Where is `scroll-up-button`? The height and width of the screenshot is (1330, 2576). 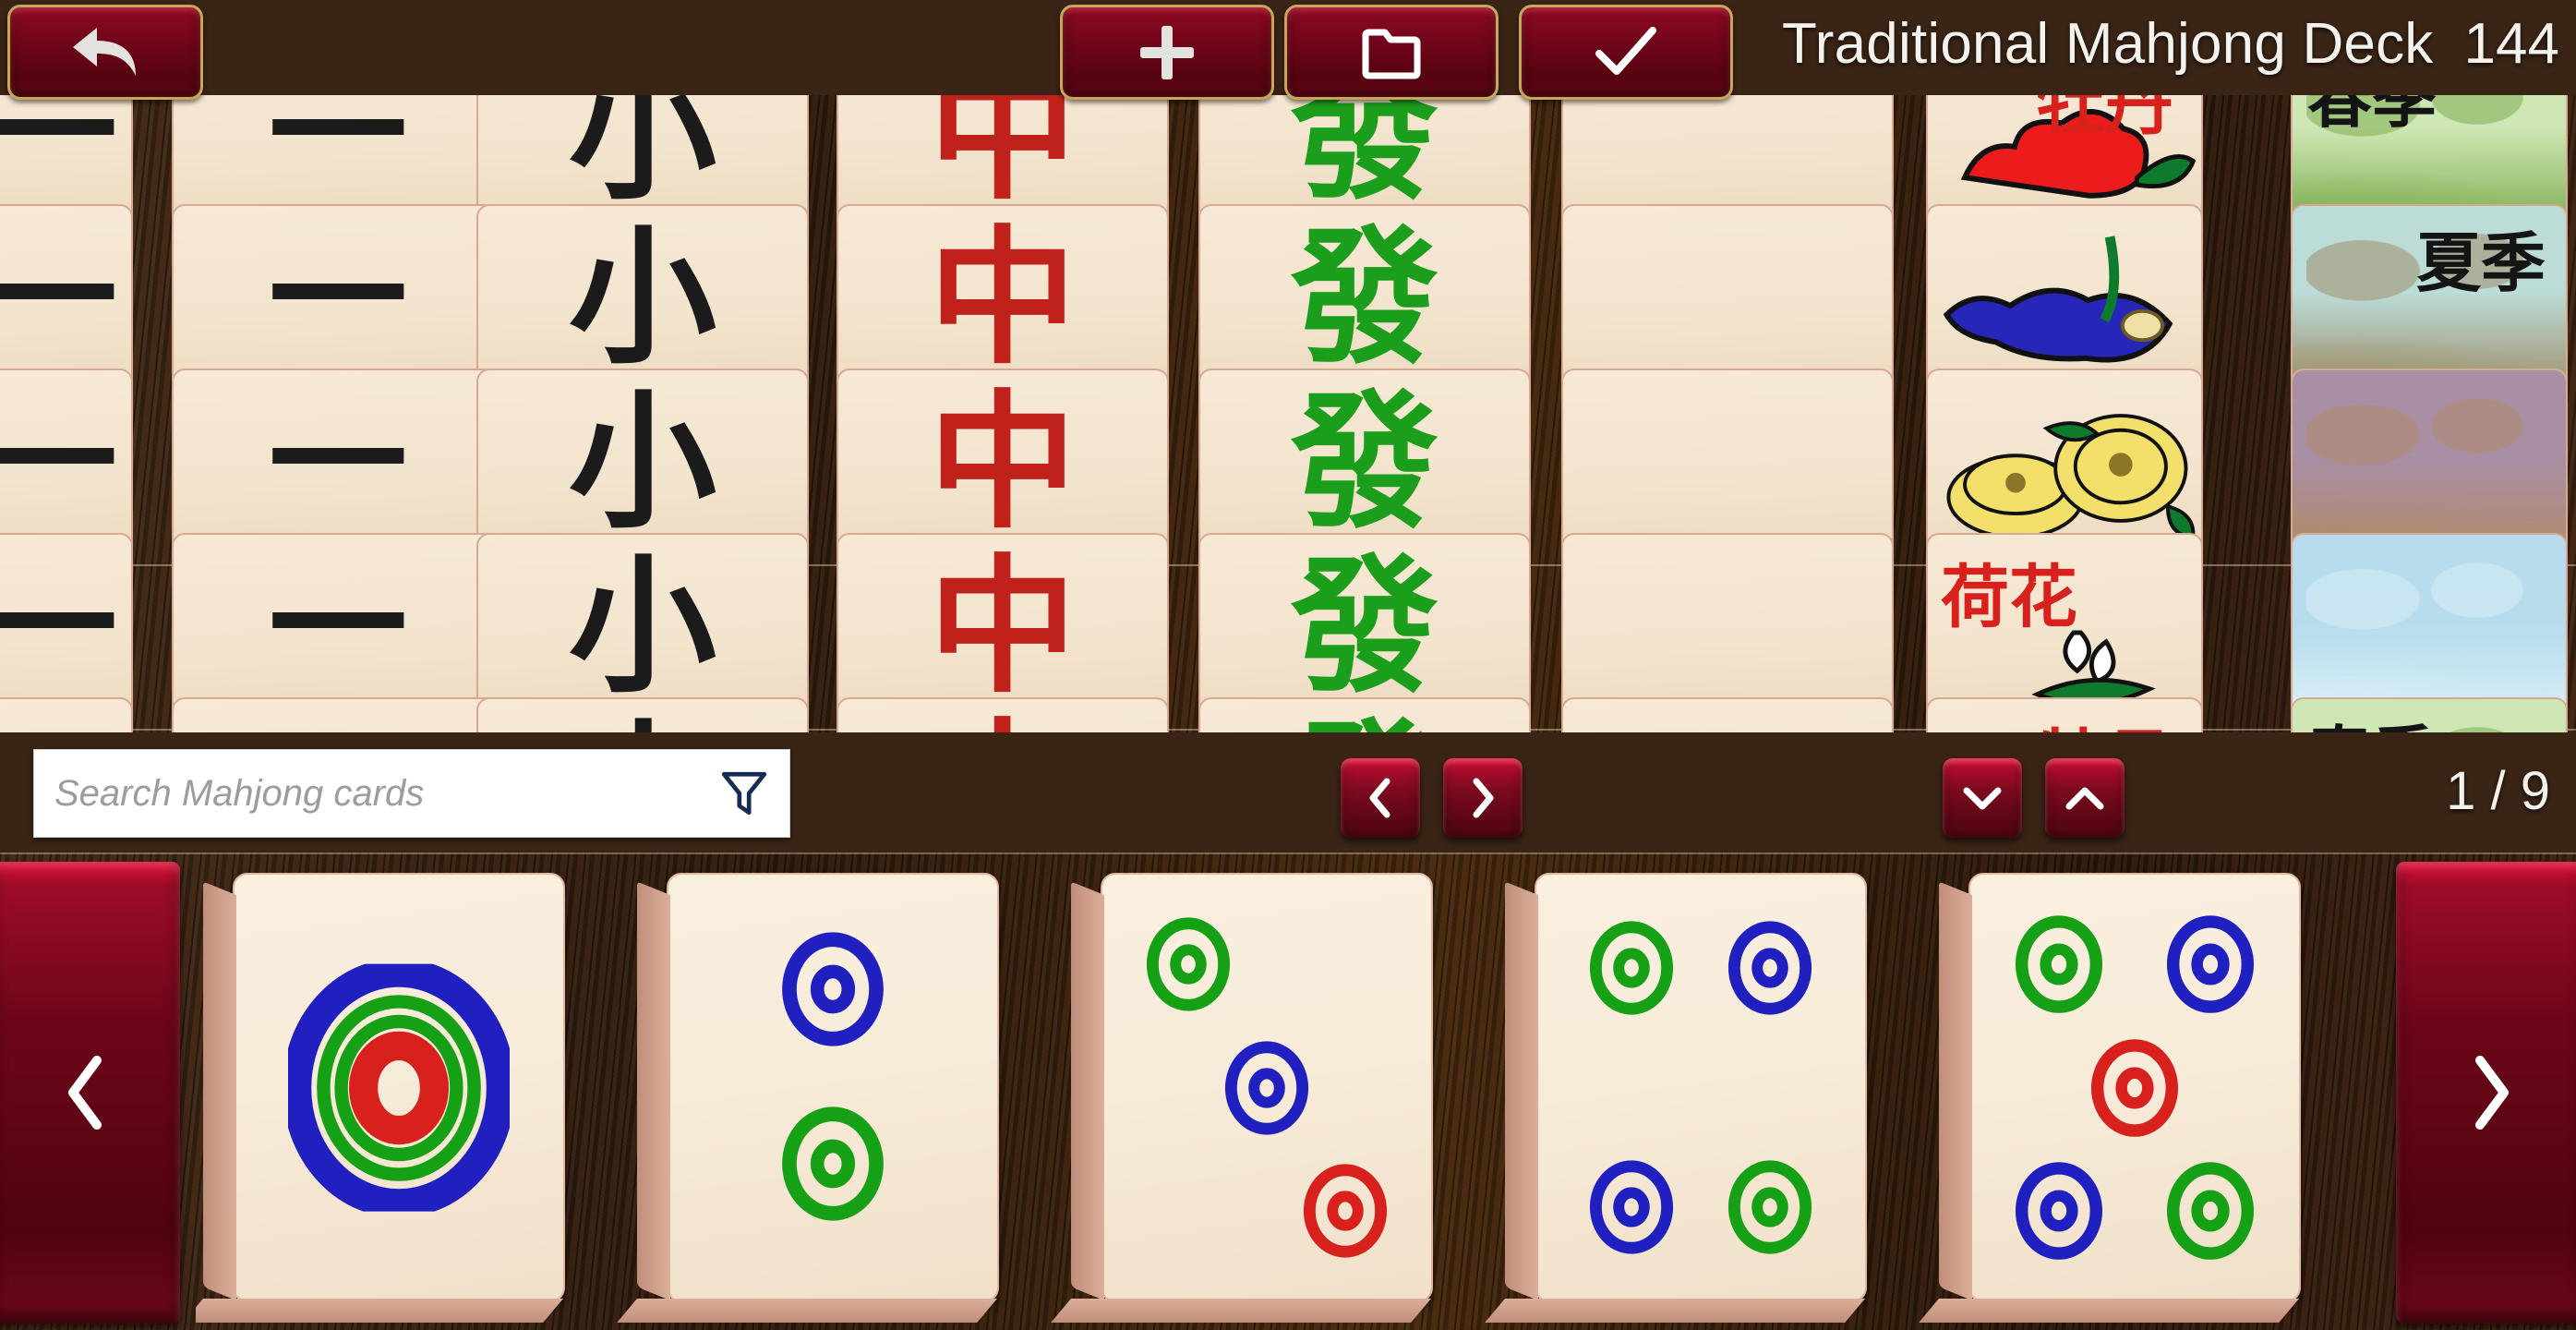 scroll-up-button is located at coordinates (2085, 798).